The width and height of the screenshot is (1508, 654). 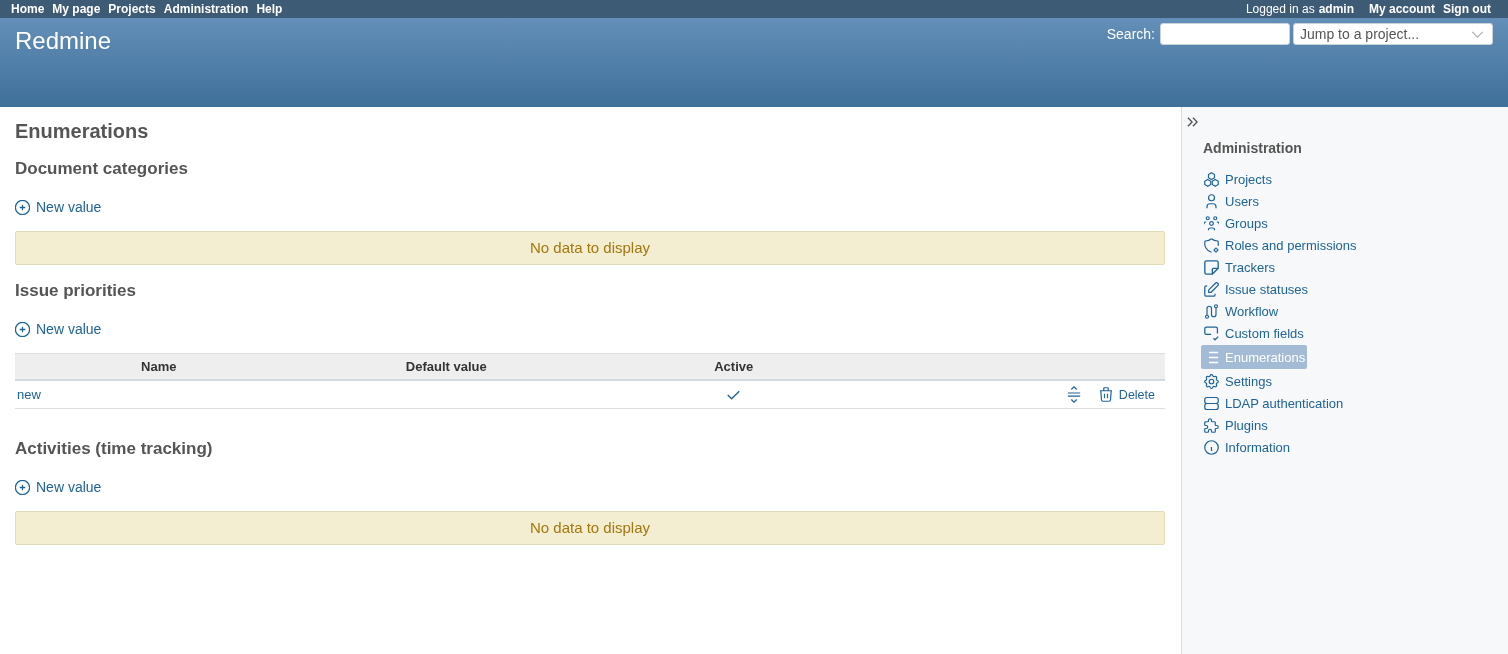 I want to click on account-menu-link: My account, so click(x=1402, y=9).